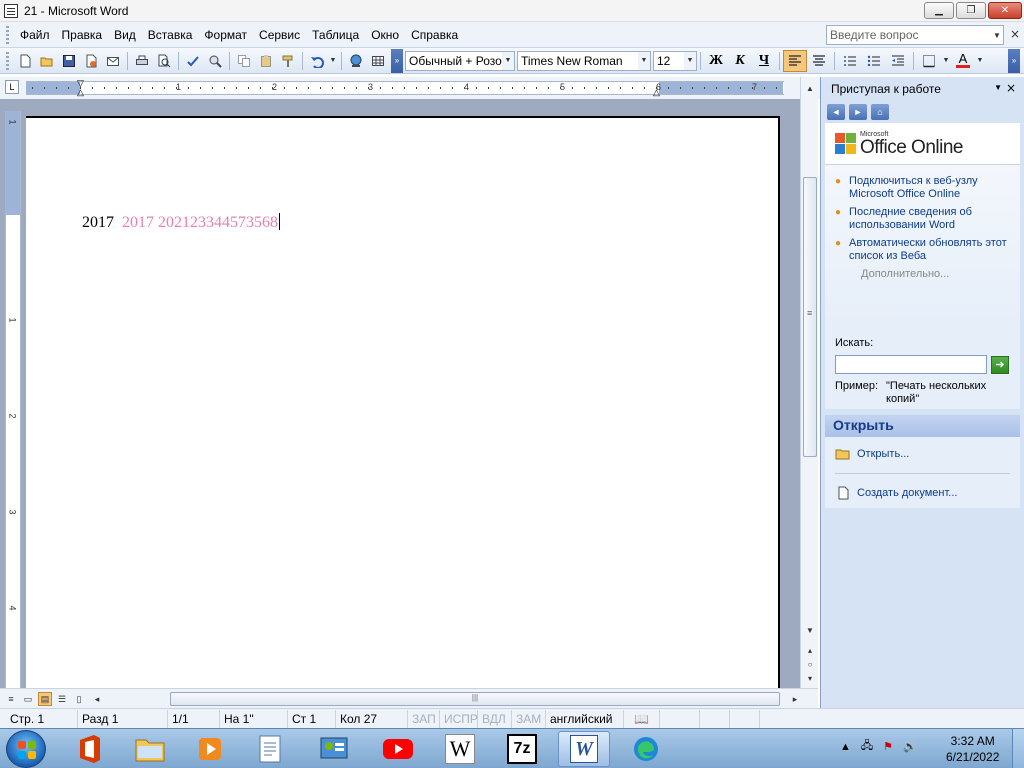 The height and width of the screenshot is (768, 1024). What do you see at coordinates (845, 747) in the screenshot?
I see `show-hidden-icons-icon: ▲` at bounding box center [845, 747].